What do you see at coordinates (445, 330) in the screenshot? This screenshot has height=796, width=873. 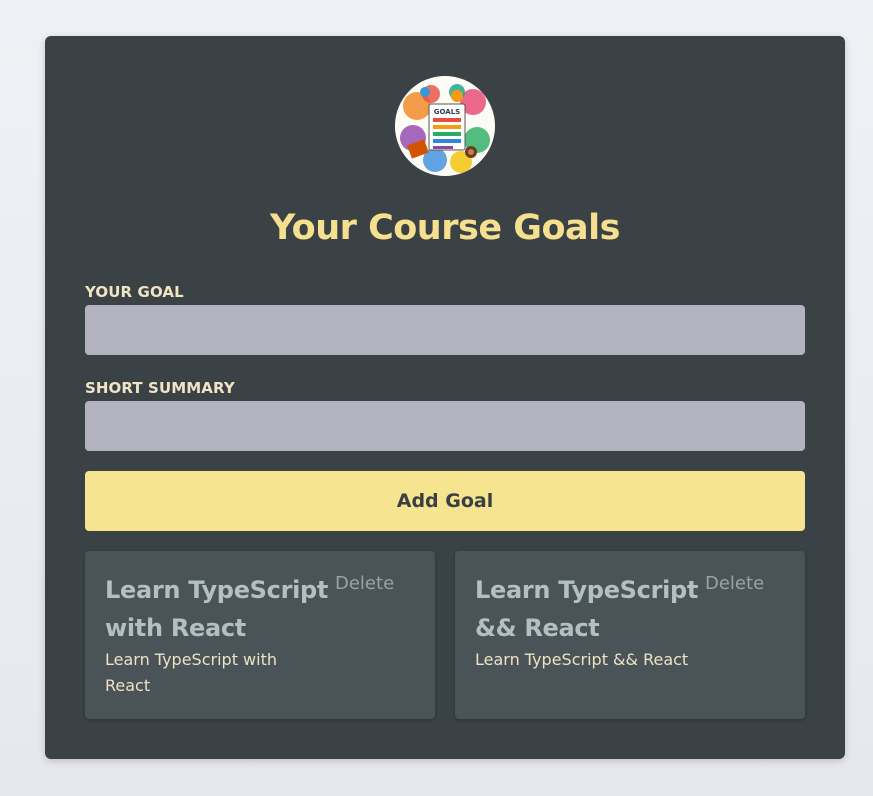 I see `goal-input` at bounding box center [445, 330].